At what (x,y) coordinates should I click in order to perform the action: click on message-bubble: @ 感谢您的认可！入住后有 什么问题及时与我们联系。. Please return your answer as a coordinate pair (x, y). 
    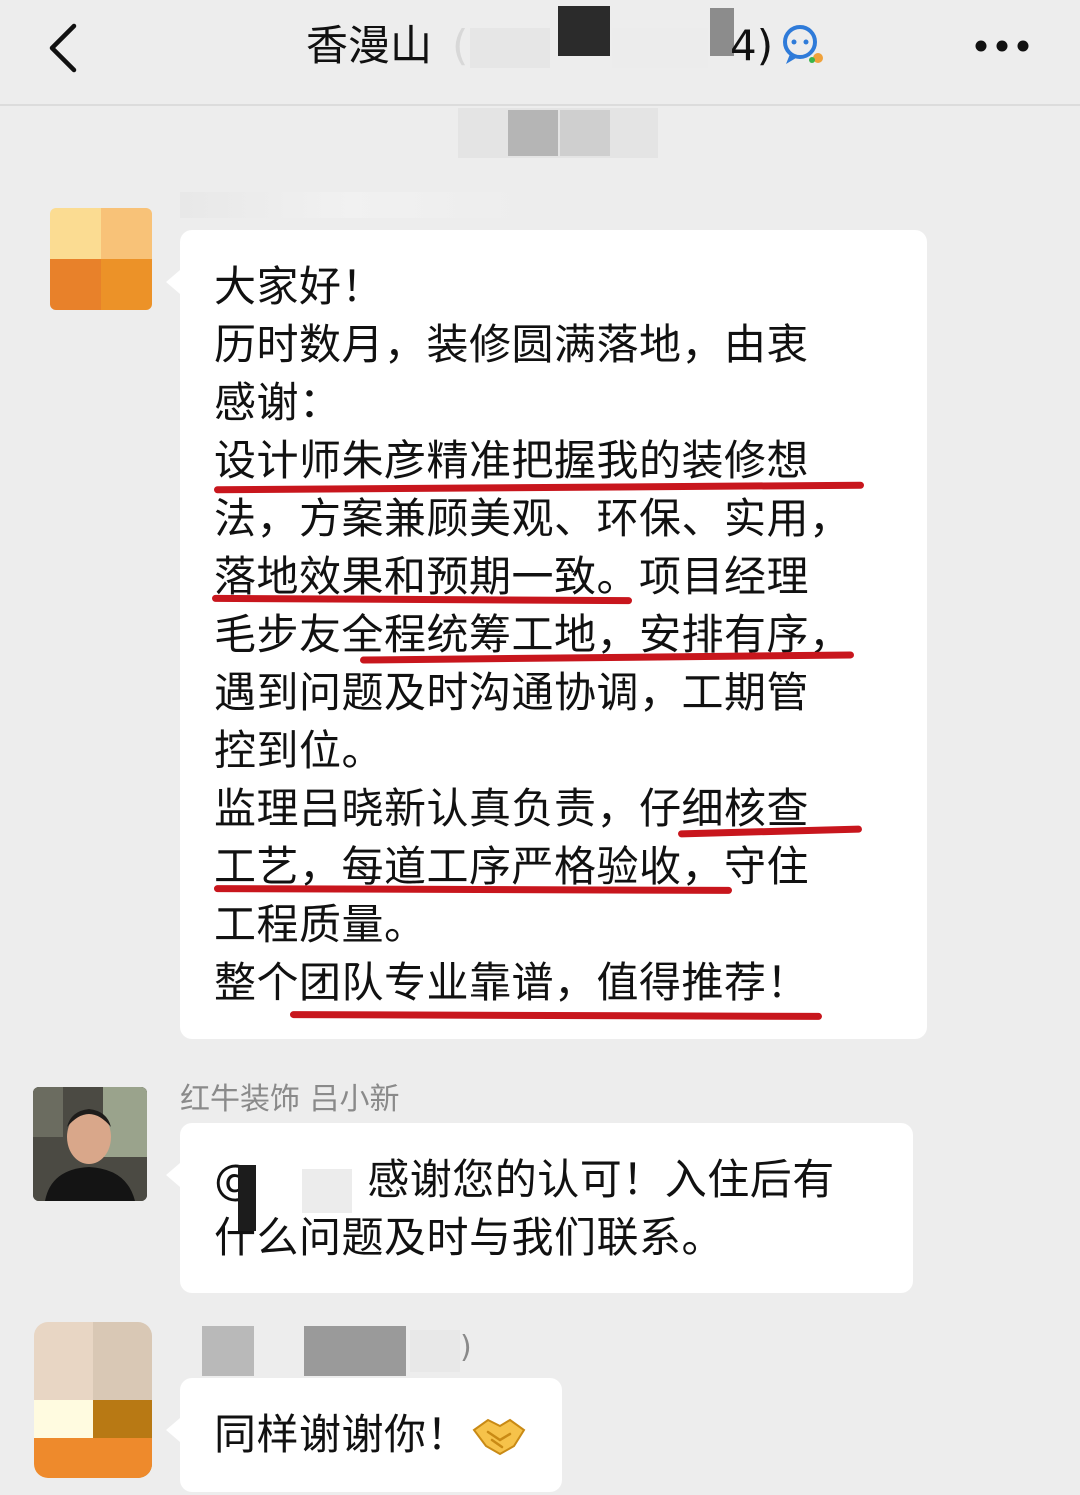
    Looking at the image, I should click on (539, 1208).